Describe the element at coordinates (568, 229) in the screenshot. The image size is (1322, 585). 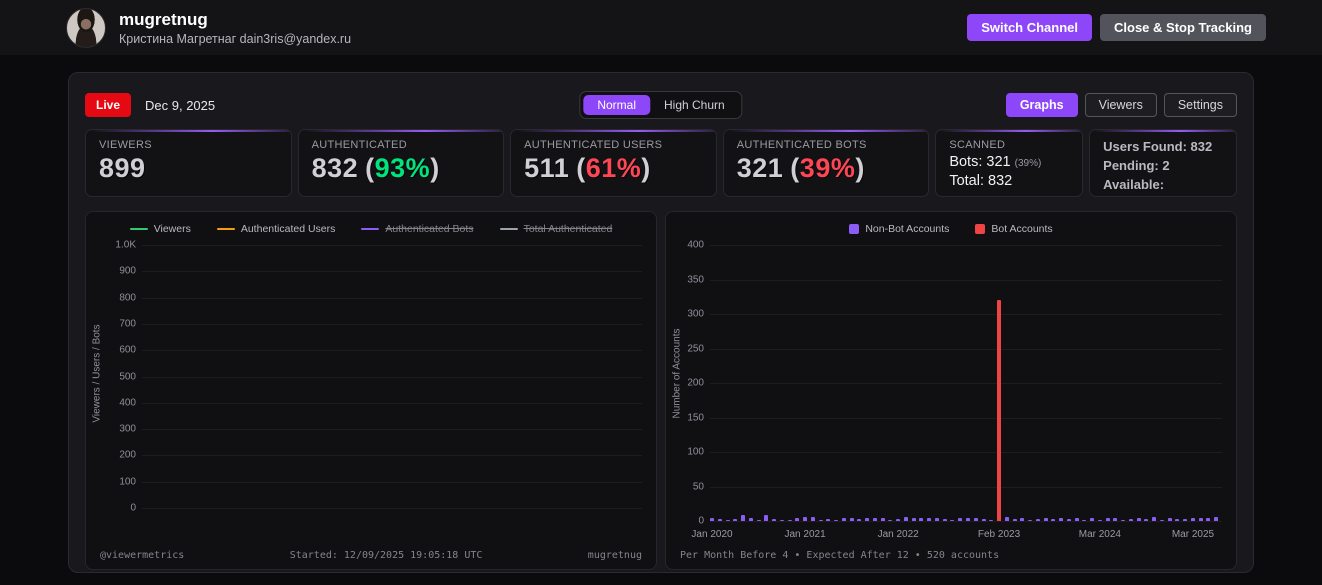
I see `legend-label: Total Authenticated` at that location.